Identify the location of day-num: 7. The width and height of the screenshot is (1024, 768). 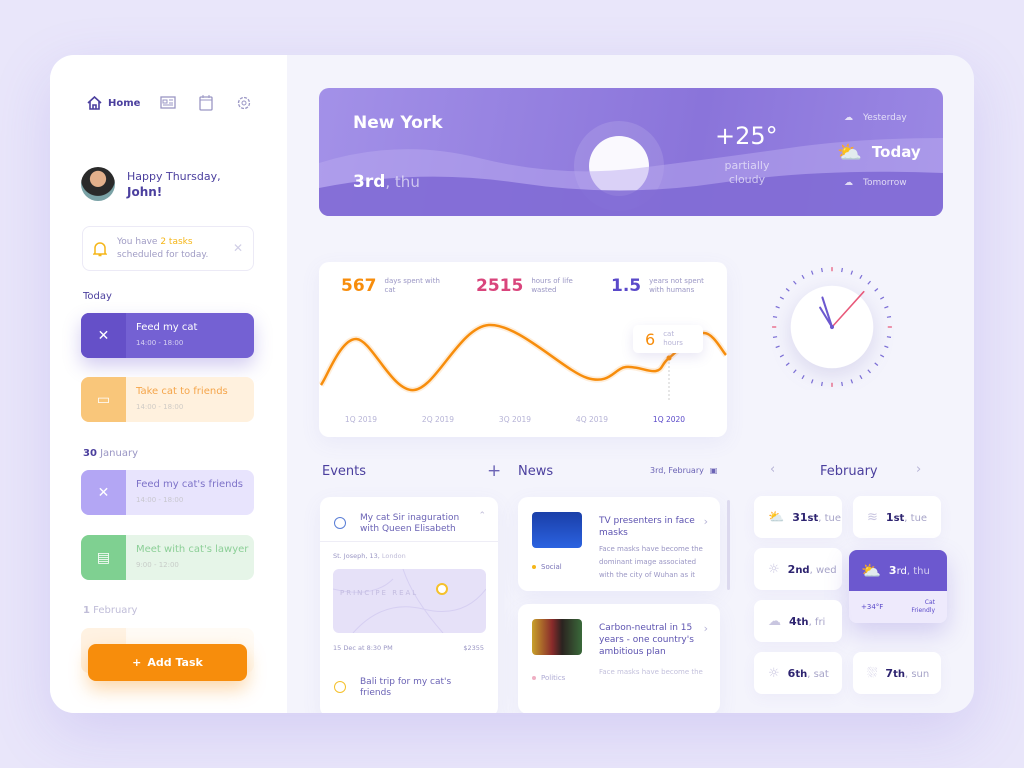
(889, 673).